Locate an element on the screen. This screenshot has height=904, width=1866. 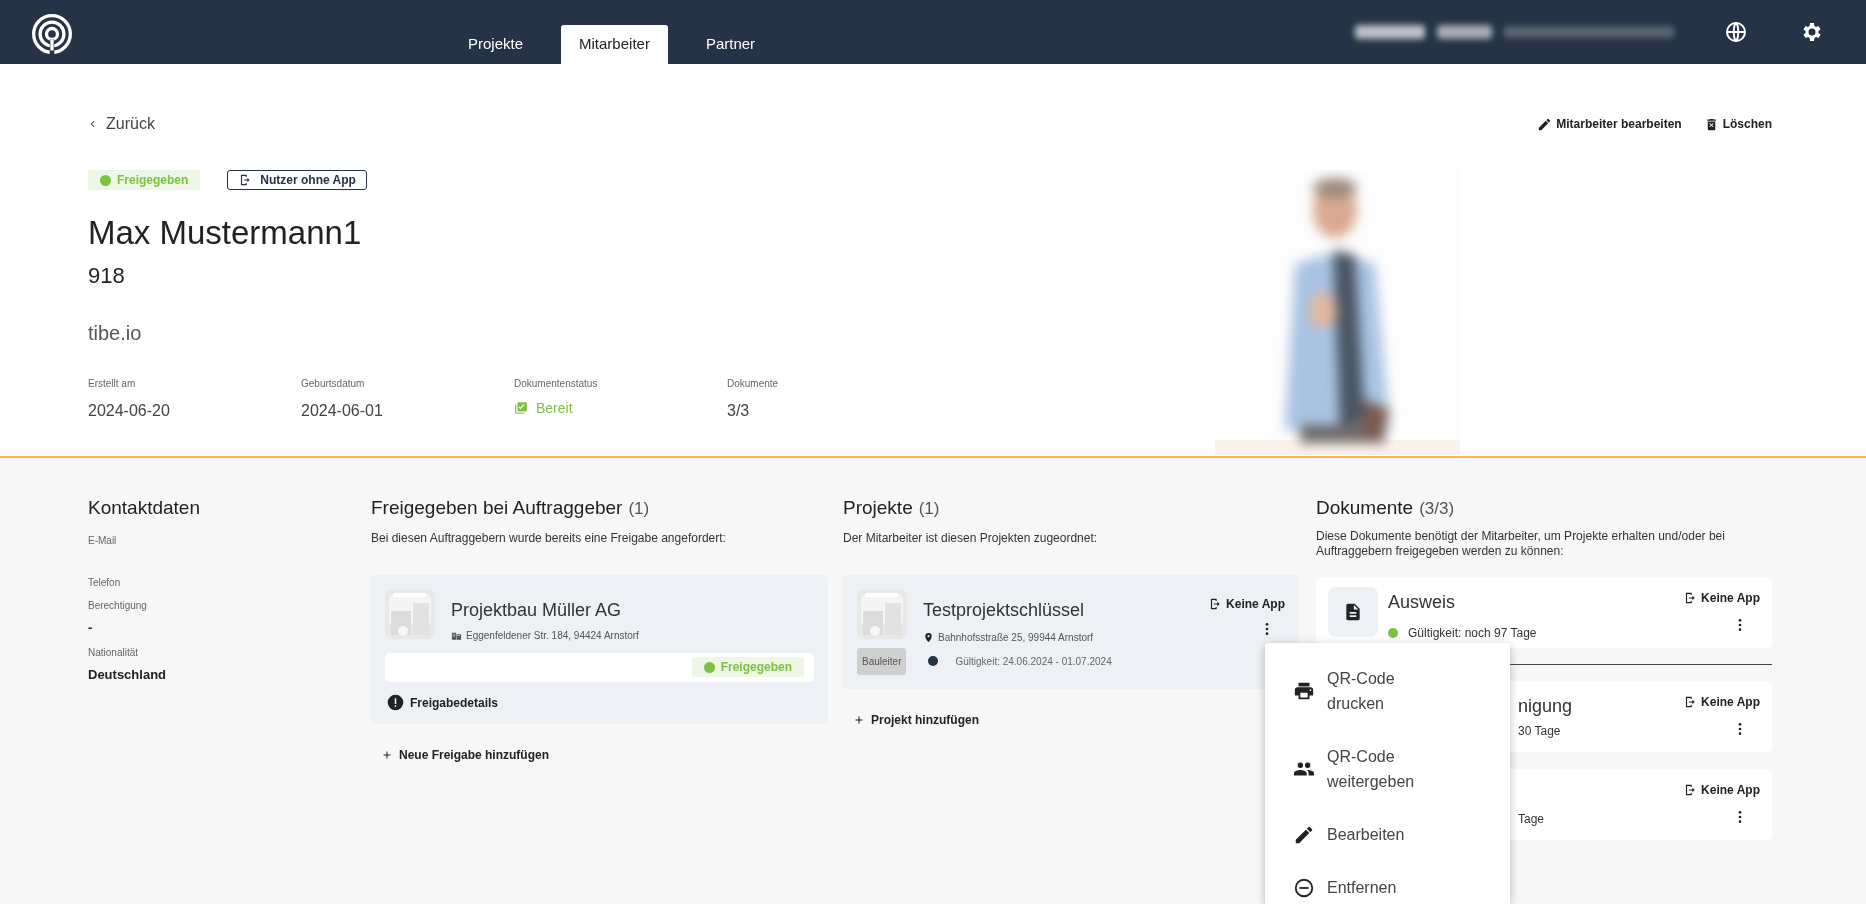
meta-label: Geburtsdatum is located at coordinates (333, 384).